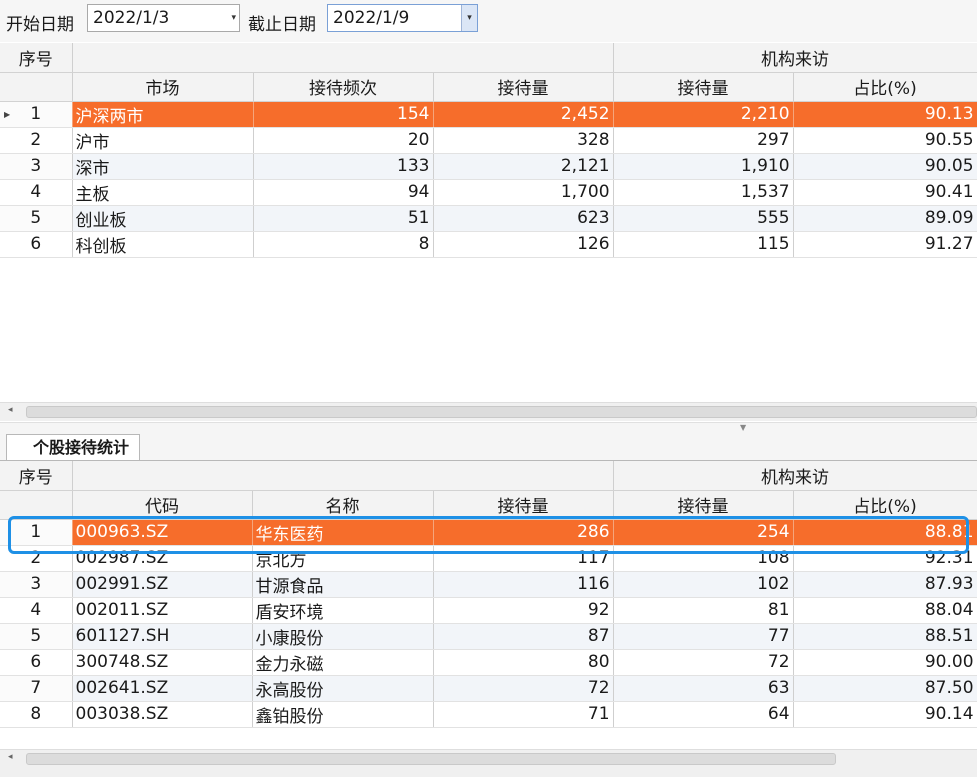 The height and width of the screenshot is (777, 977). I want to click on freq-cell: 8, so click(343, 244).